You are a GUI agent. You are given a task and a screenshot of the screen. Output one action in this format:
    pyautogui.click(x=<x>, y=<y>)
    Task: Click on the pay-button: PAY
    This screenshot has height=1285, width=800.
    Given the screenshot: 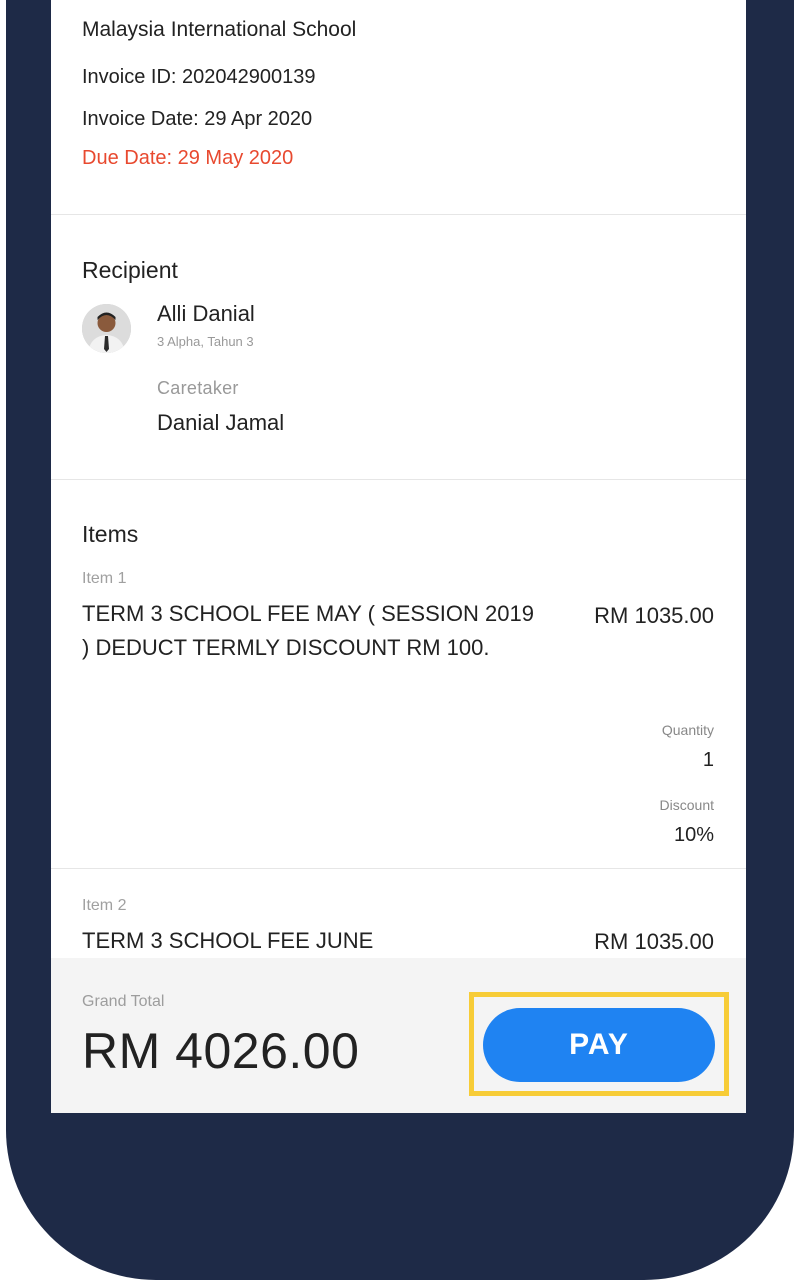 What is the action you would take?
    pyautogui.click(x=599, y=1045)
    